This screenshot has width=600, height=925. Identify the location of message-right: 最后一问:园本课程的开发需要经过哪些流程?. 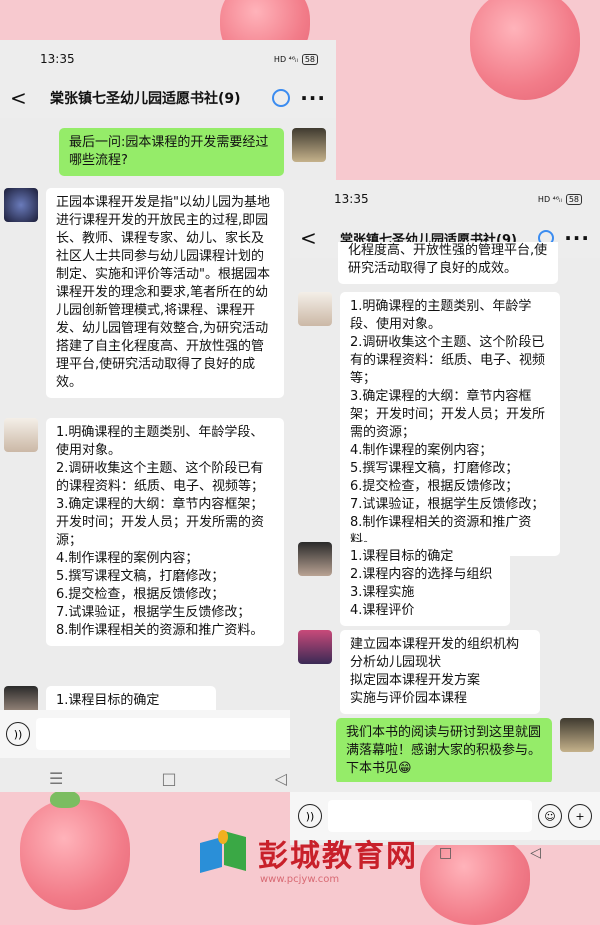
(192, 152).